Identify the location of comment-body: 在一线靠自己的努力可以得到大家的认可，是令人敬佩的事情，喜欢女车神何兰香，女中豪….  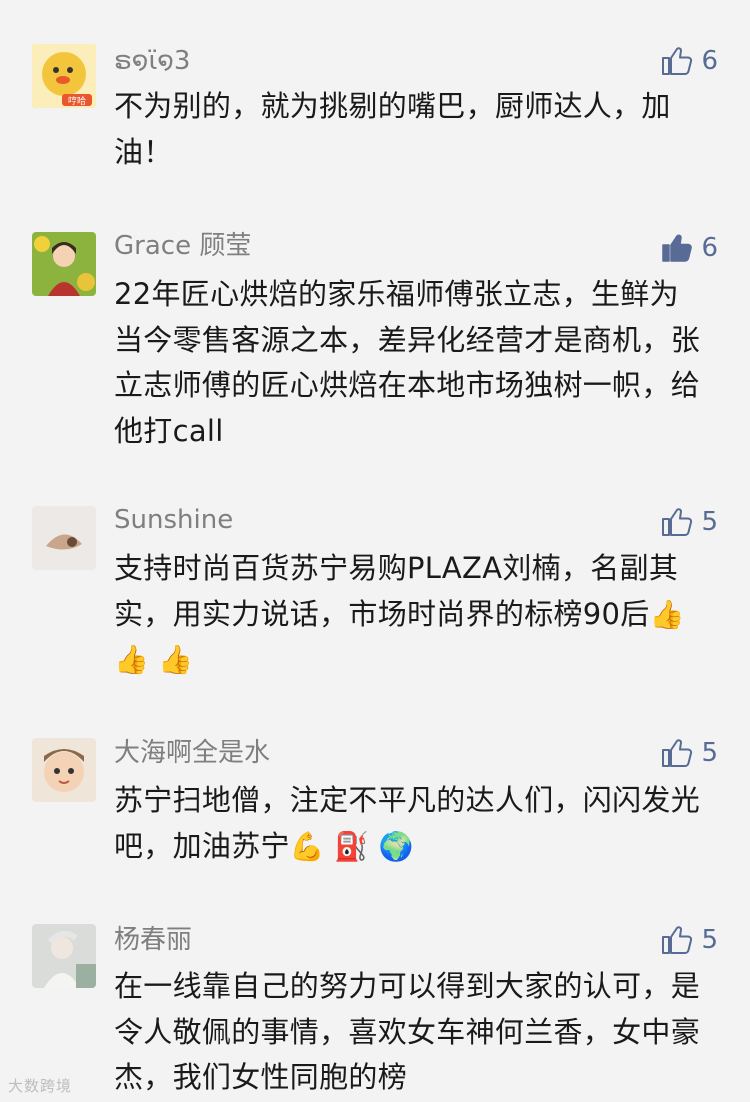
(407, 1031).